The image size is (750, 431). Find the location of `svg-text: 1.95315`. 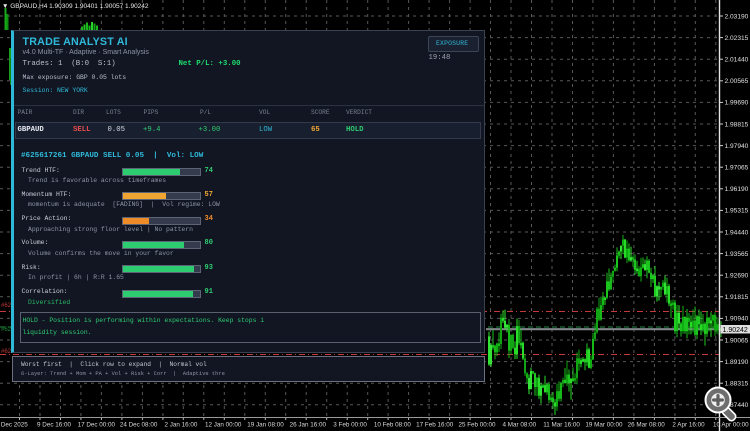

svg-text: 1.95315 is located at coordinates (737, 211).